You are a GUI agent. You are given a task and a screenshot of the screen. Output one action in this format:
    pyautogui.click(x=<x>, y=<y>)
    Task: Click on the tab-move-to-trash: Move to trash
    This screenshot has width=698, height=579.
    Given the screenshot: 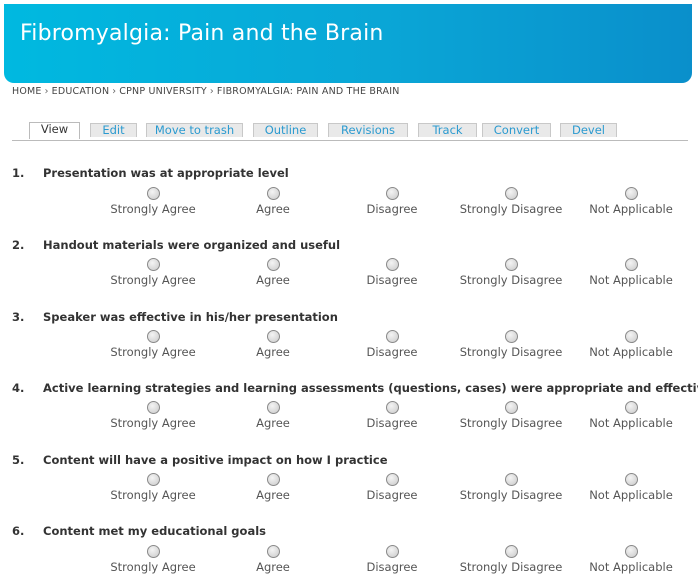 What is the action you would take?
    pyautogui.click(x=194, y=130)
    